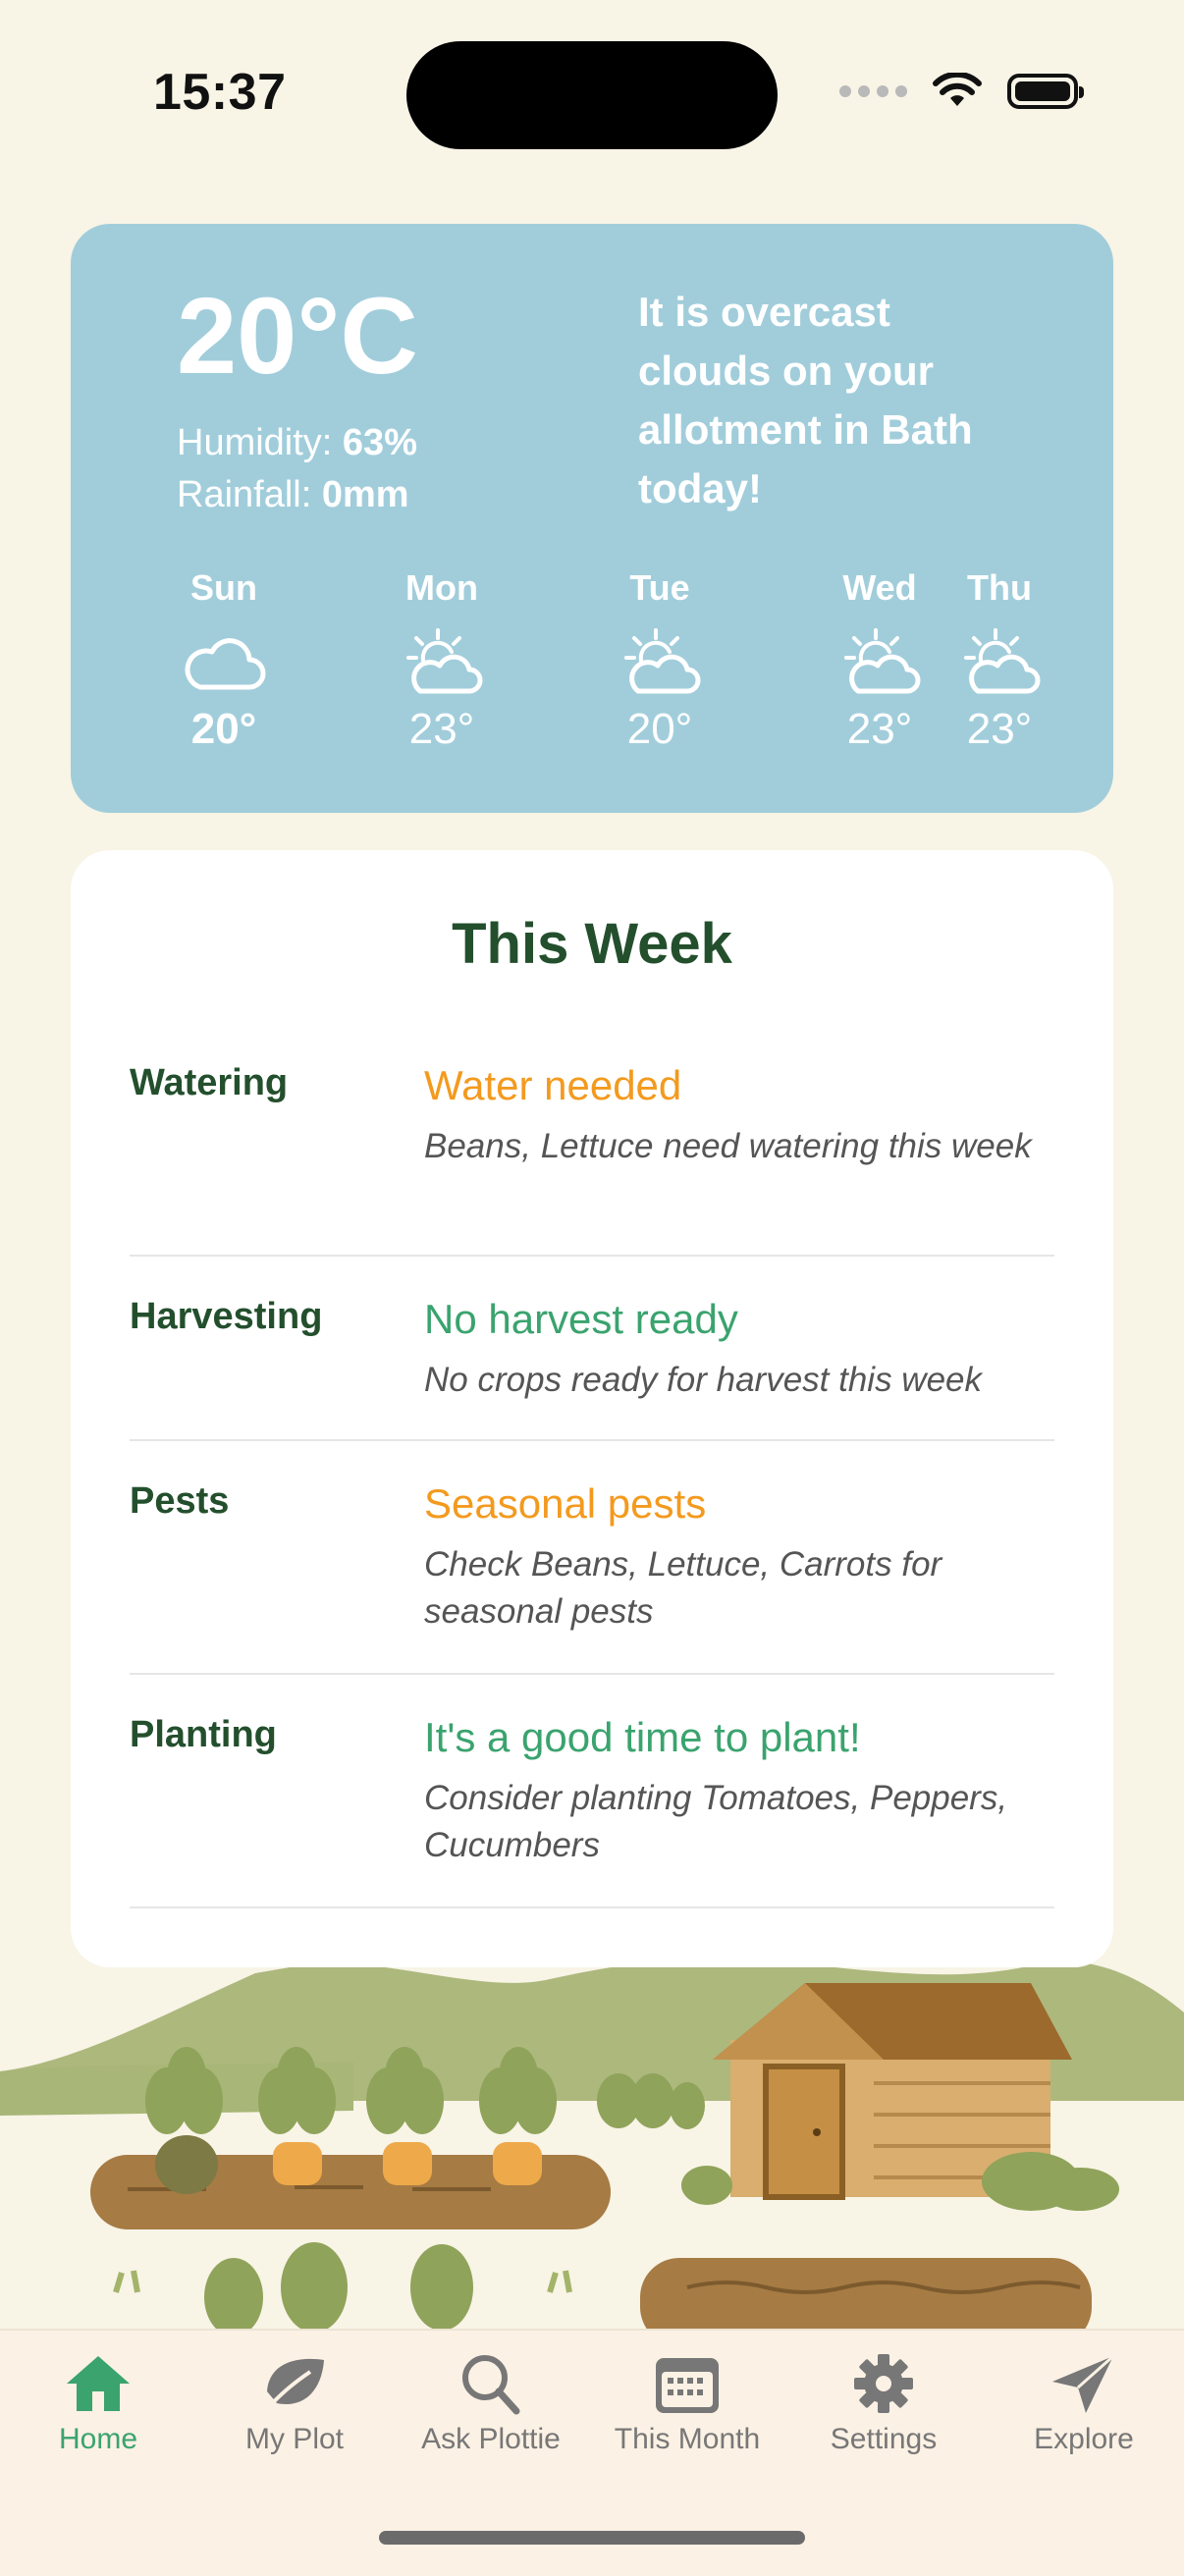 This screenshot has width=1184, height=2576. I want to click on tab-this-month: This Month, so click(687, 2404).